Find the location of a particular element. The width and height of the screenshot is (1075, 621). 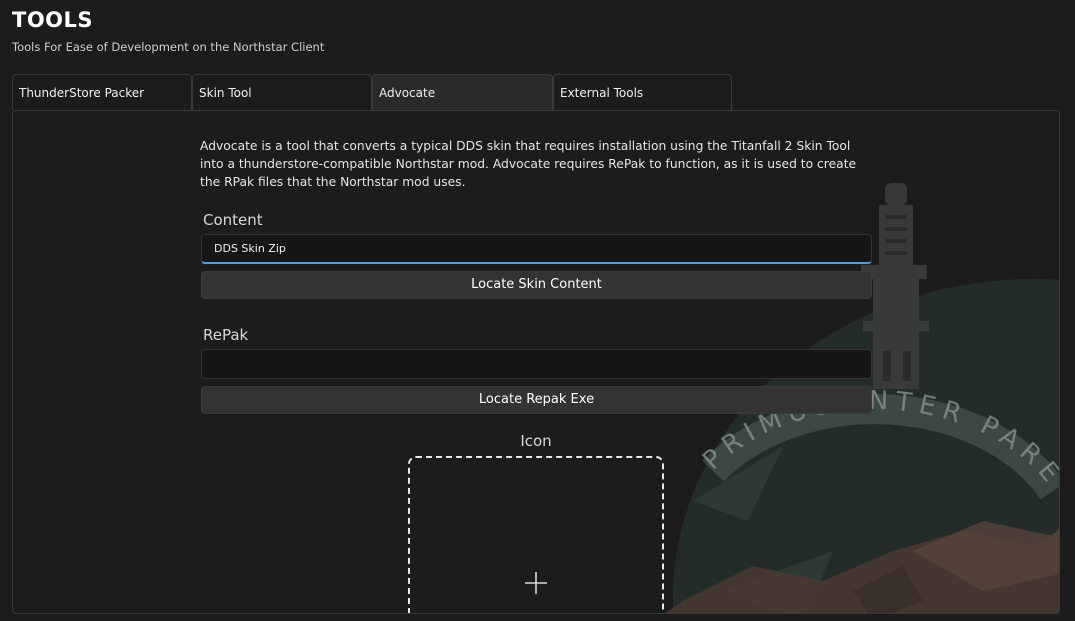

repak-input is located at coordinates (536, 364).